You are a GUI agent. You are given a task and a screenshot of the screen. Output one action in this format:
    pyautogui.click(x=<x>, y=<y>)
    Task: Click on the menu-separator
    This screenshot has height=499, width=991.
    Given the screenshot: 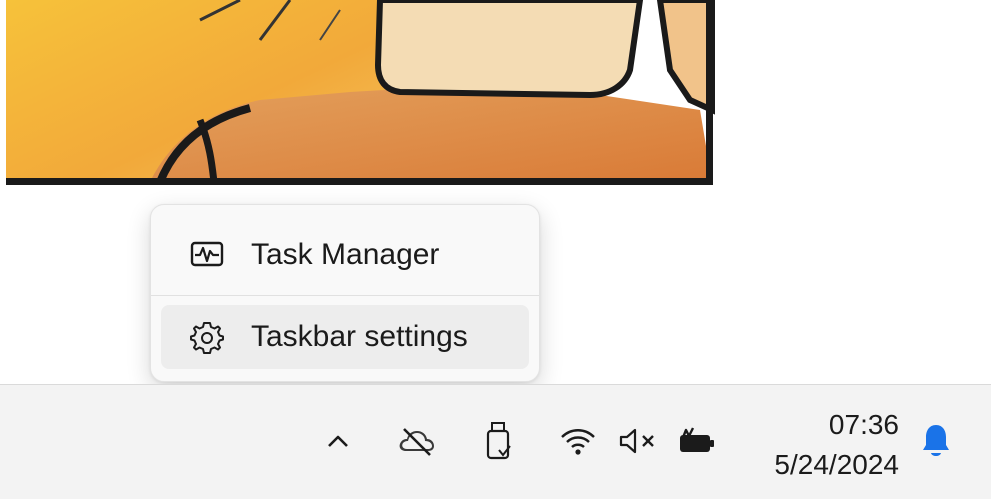 What is the action you would take?
    pyautogui.click(x=345, y=295)
    